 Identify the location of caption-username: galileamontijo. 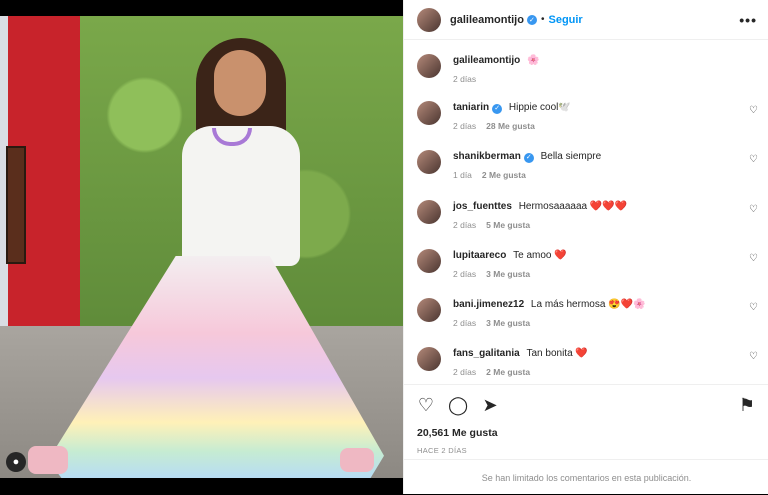
(486, 60).